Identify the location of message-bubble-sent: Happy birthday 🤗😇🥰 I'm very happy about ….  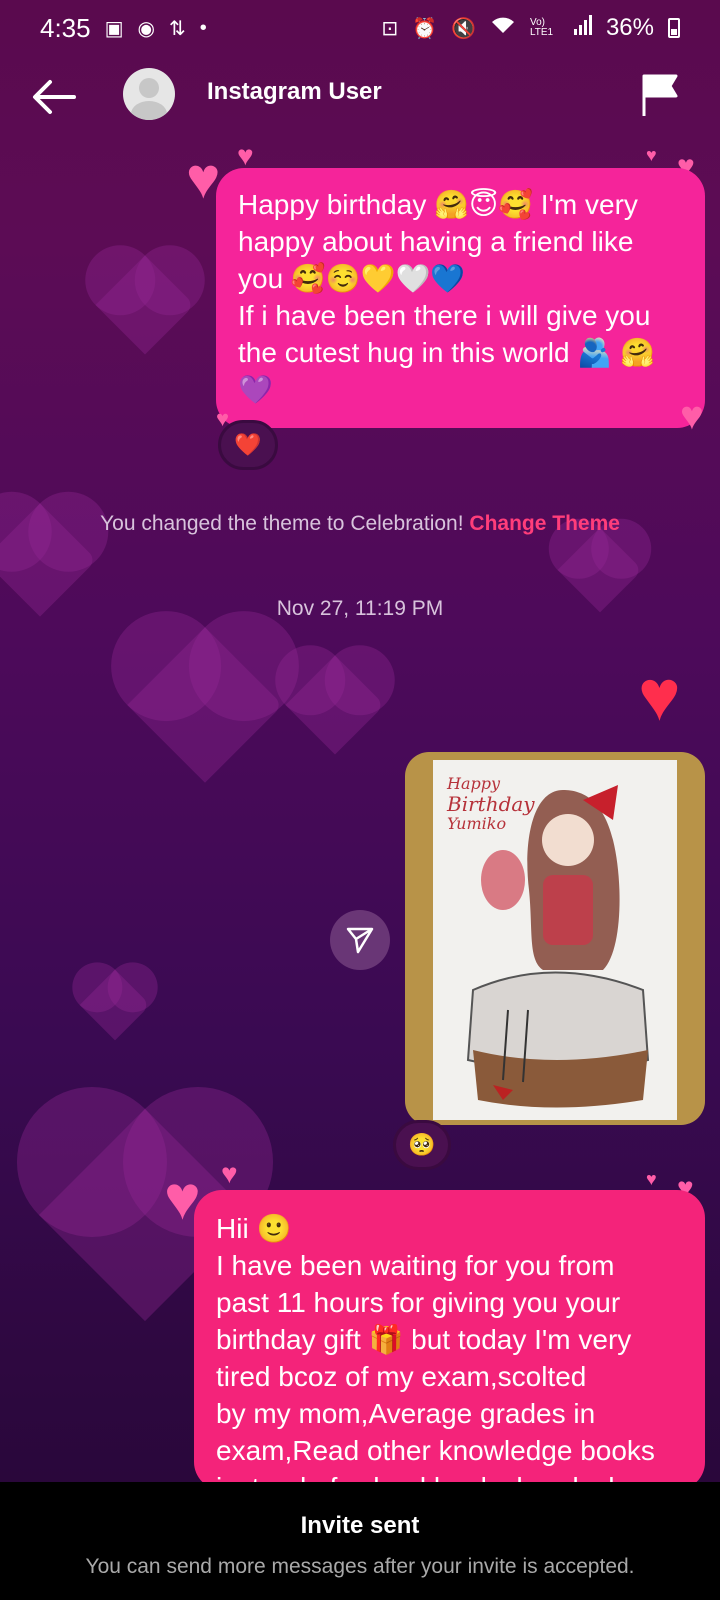
(460, 298).